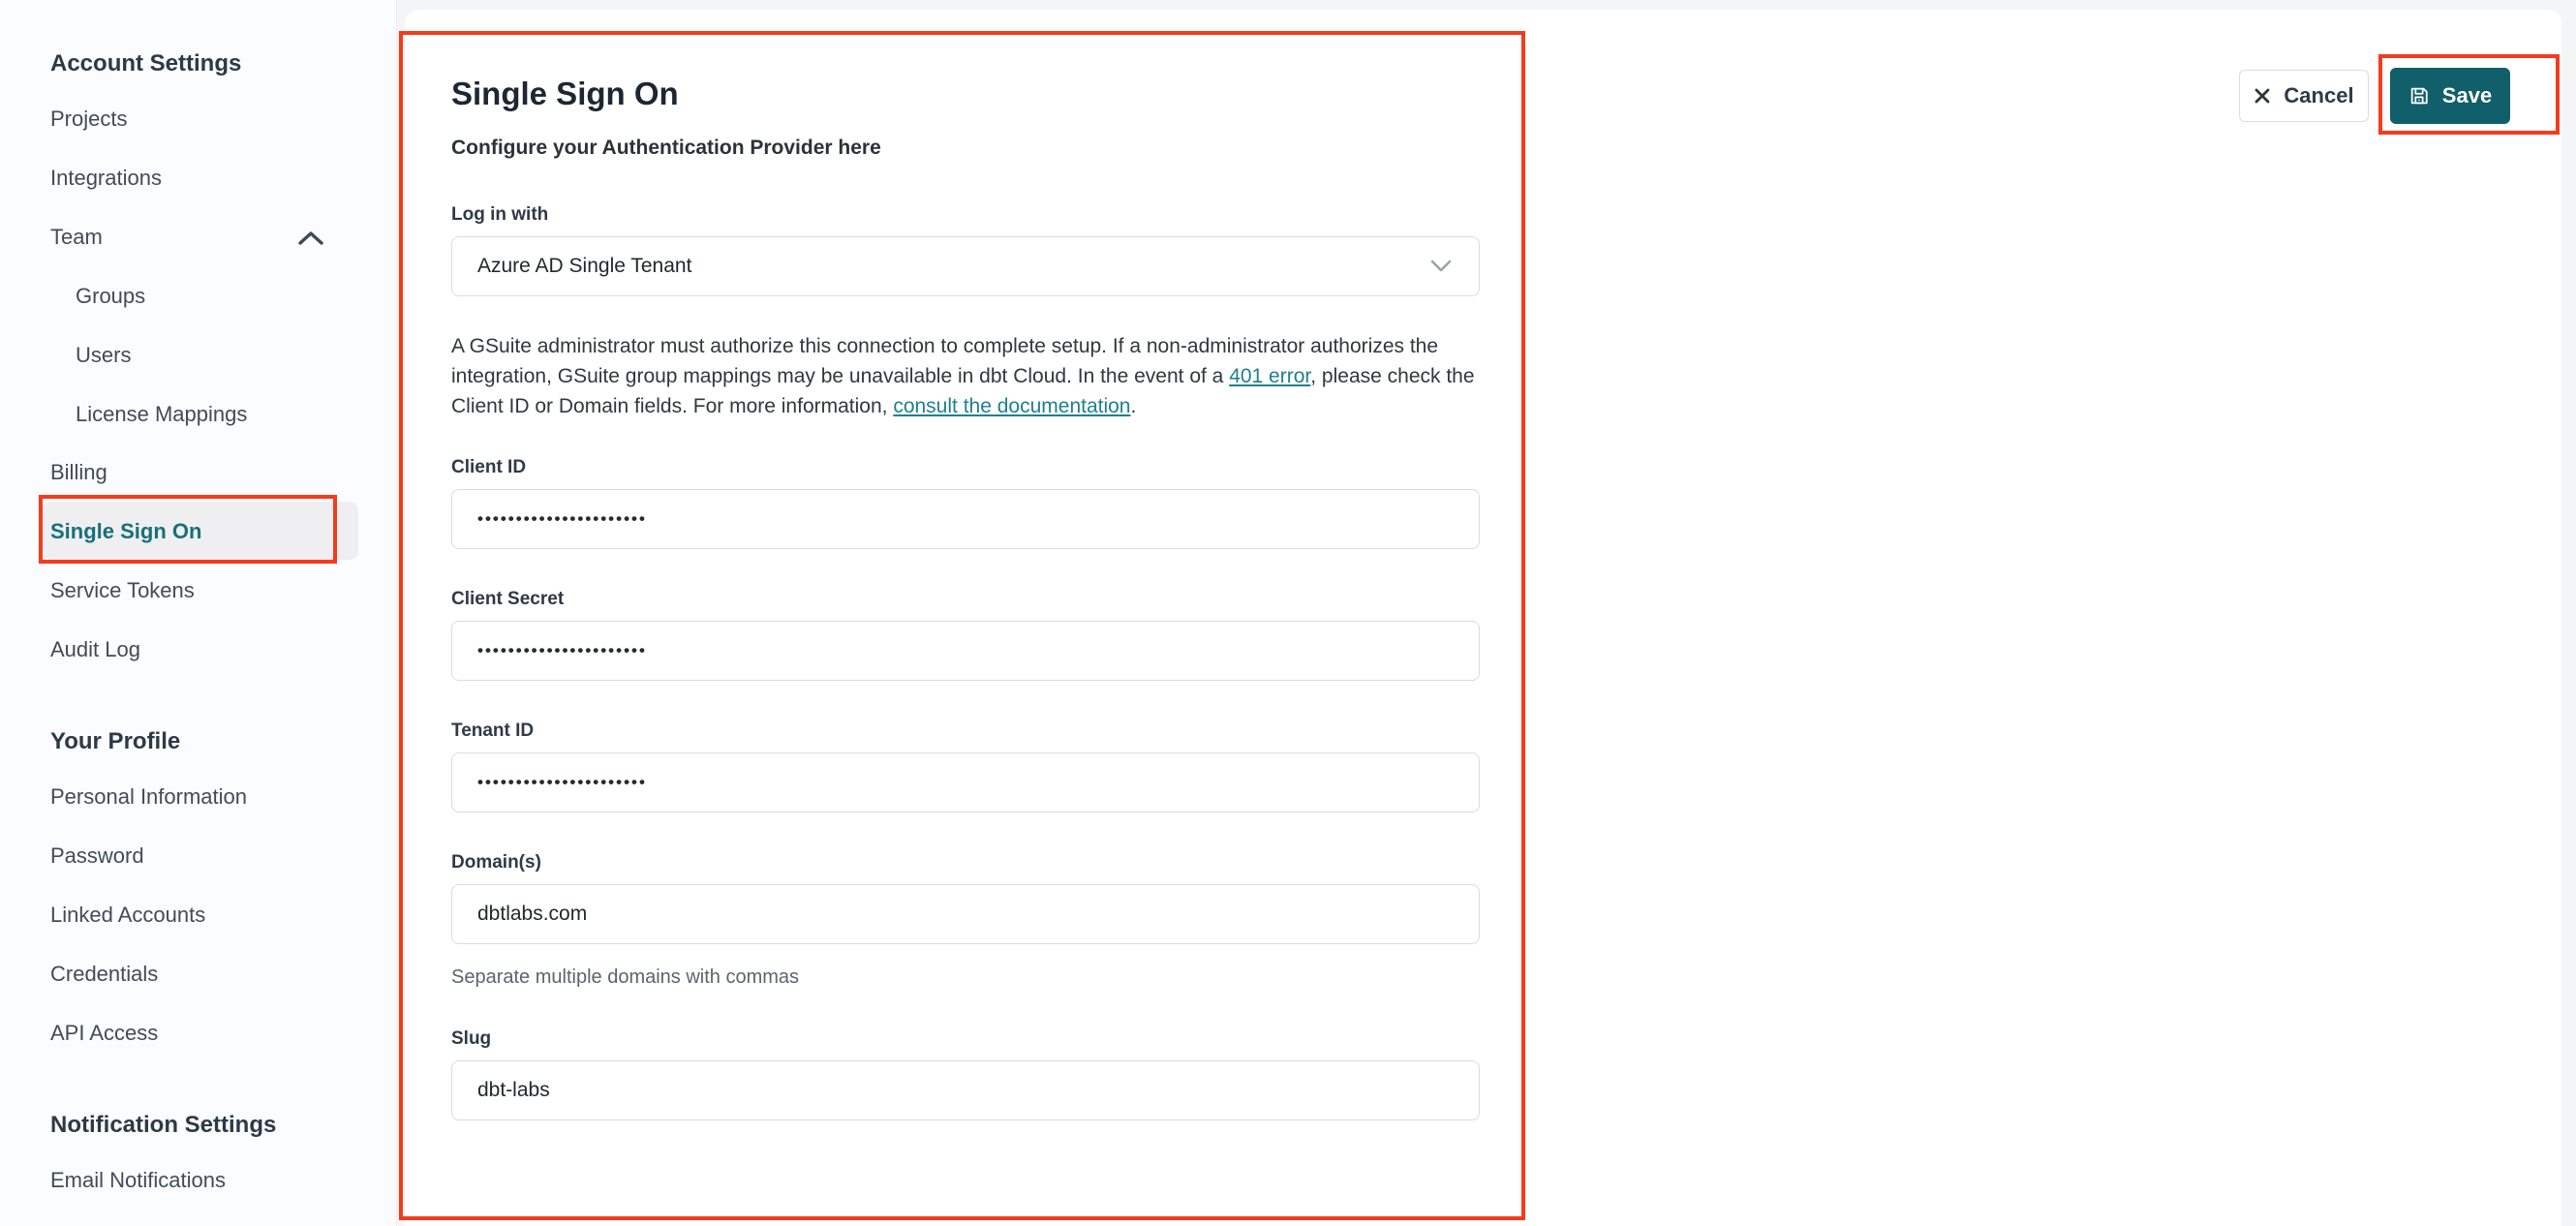  Describe the element at coordinates (115, 741) in the screenshot. I see `sidebar-section-your-profile: Your Profile` at that location.